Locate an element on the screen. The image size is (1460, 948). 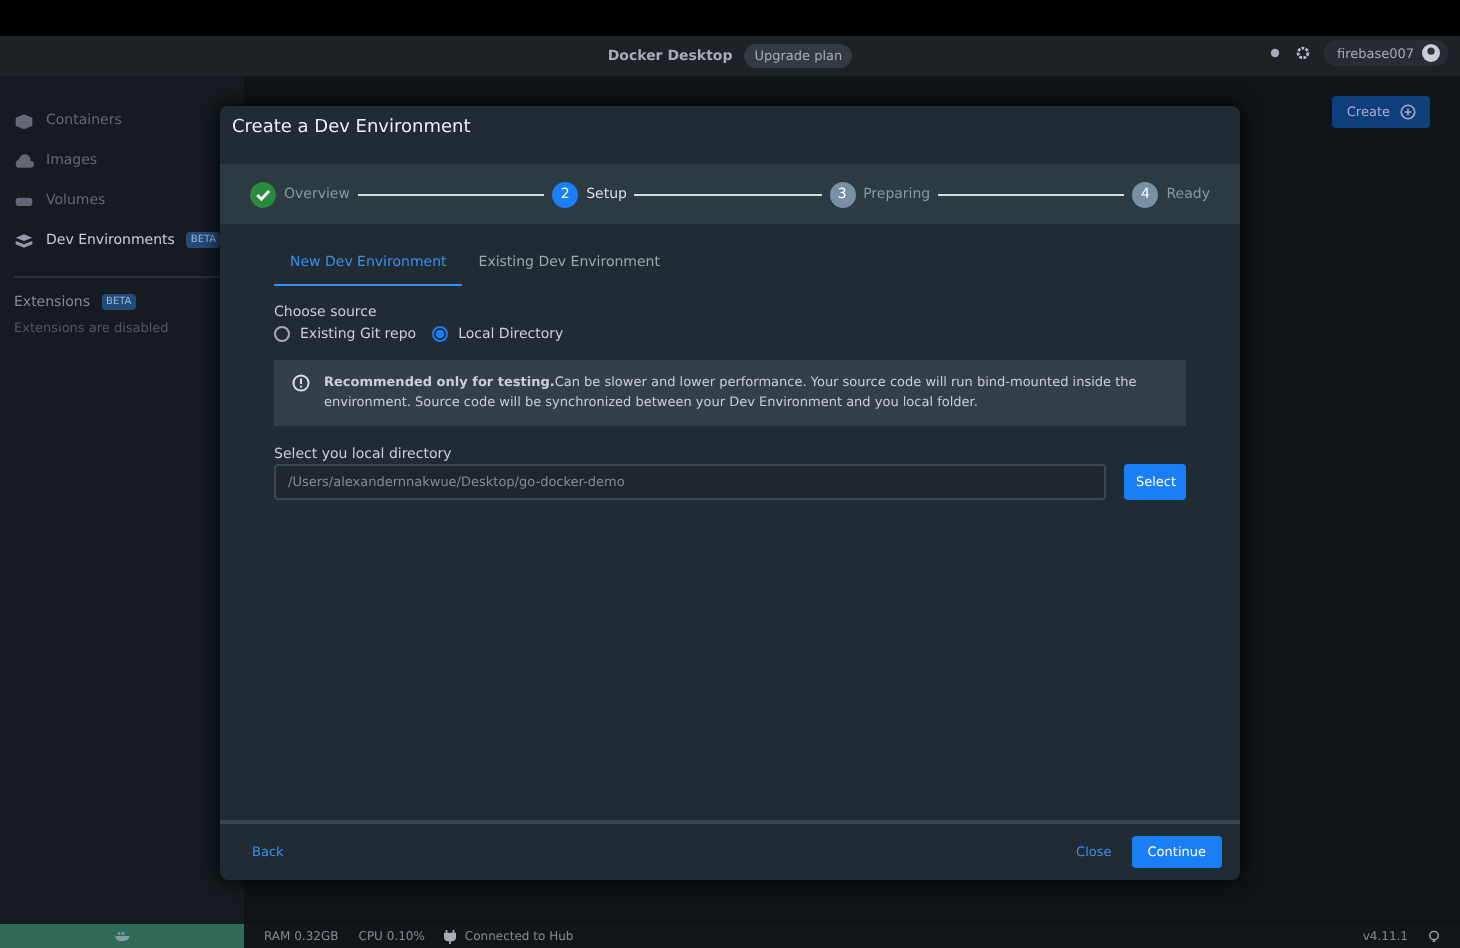
plus-circle-icon is located at coordinates (1408, 112).